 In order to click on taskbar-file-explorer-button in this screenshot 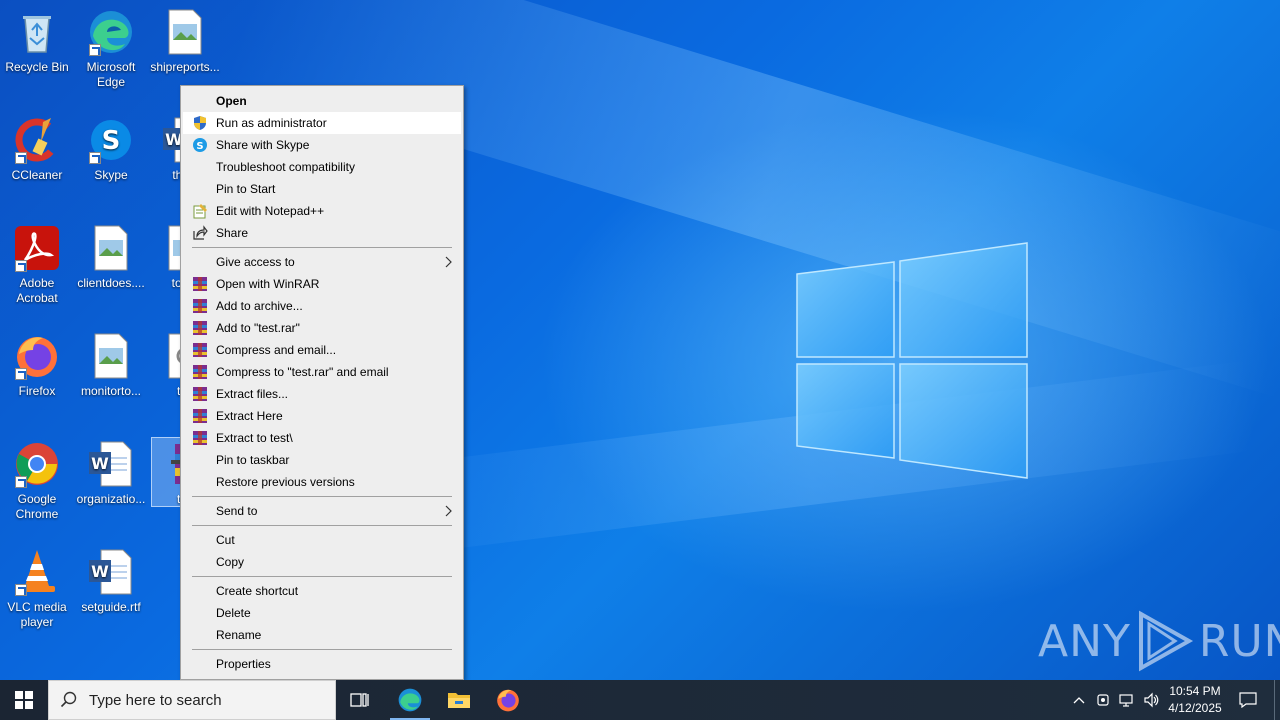, I will do `click(459, 700)`.